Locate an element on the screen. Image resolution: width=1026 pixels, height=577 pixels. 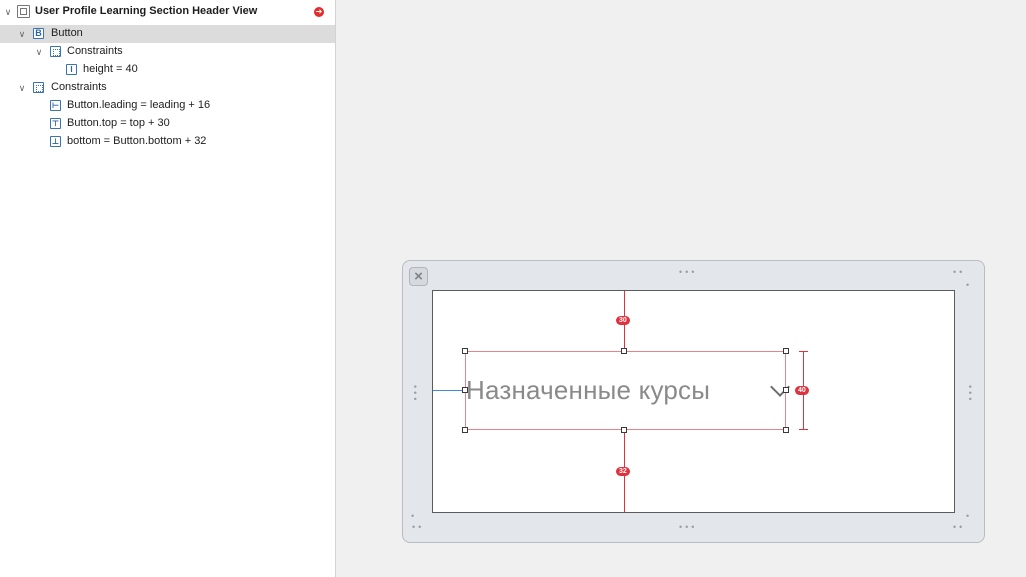
view-icon is located at coordinates (23, 11).